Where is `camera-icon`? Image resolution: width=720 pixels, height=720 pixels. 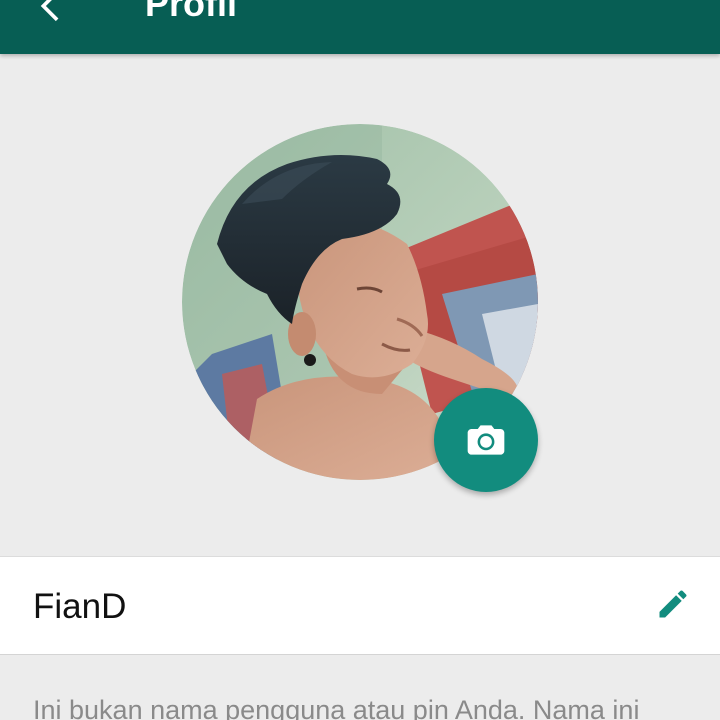 camera-icon is located at coordinates (486, 440).